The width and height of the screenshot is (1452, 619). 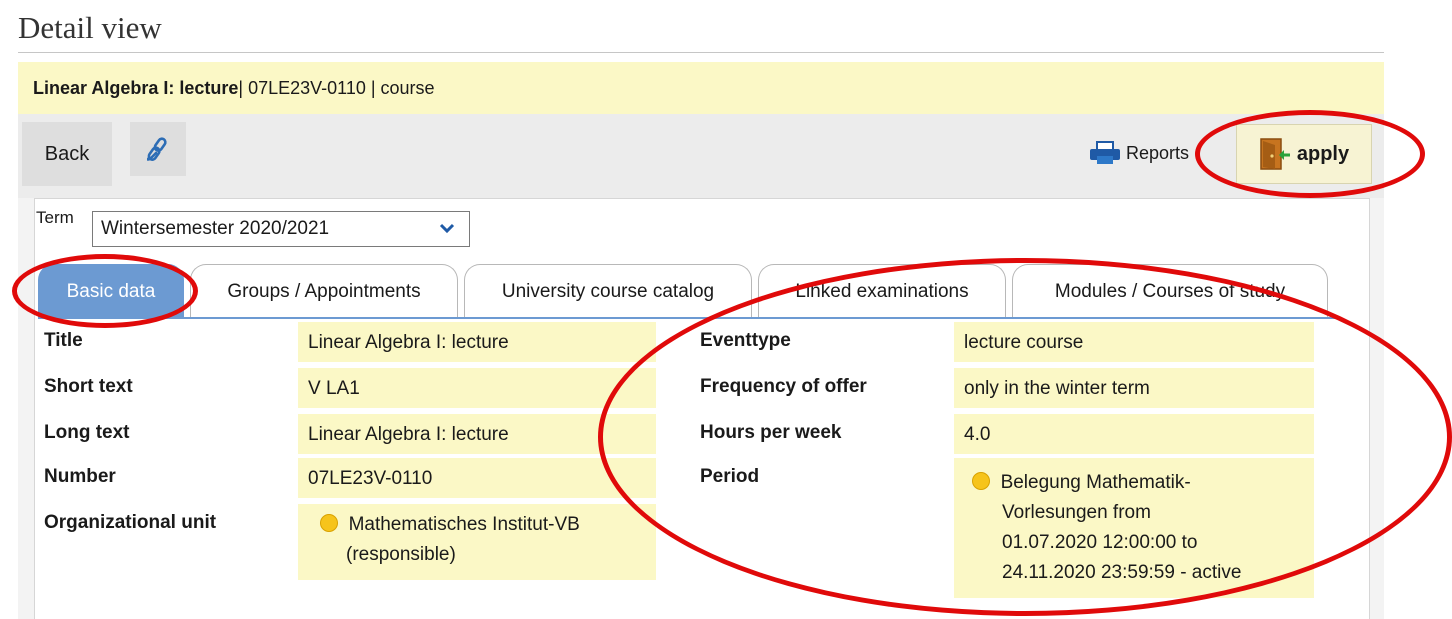 I want to click on page-title: Detail view, so click(x=90, y=27).